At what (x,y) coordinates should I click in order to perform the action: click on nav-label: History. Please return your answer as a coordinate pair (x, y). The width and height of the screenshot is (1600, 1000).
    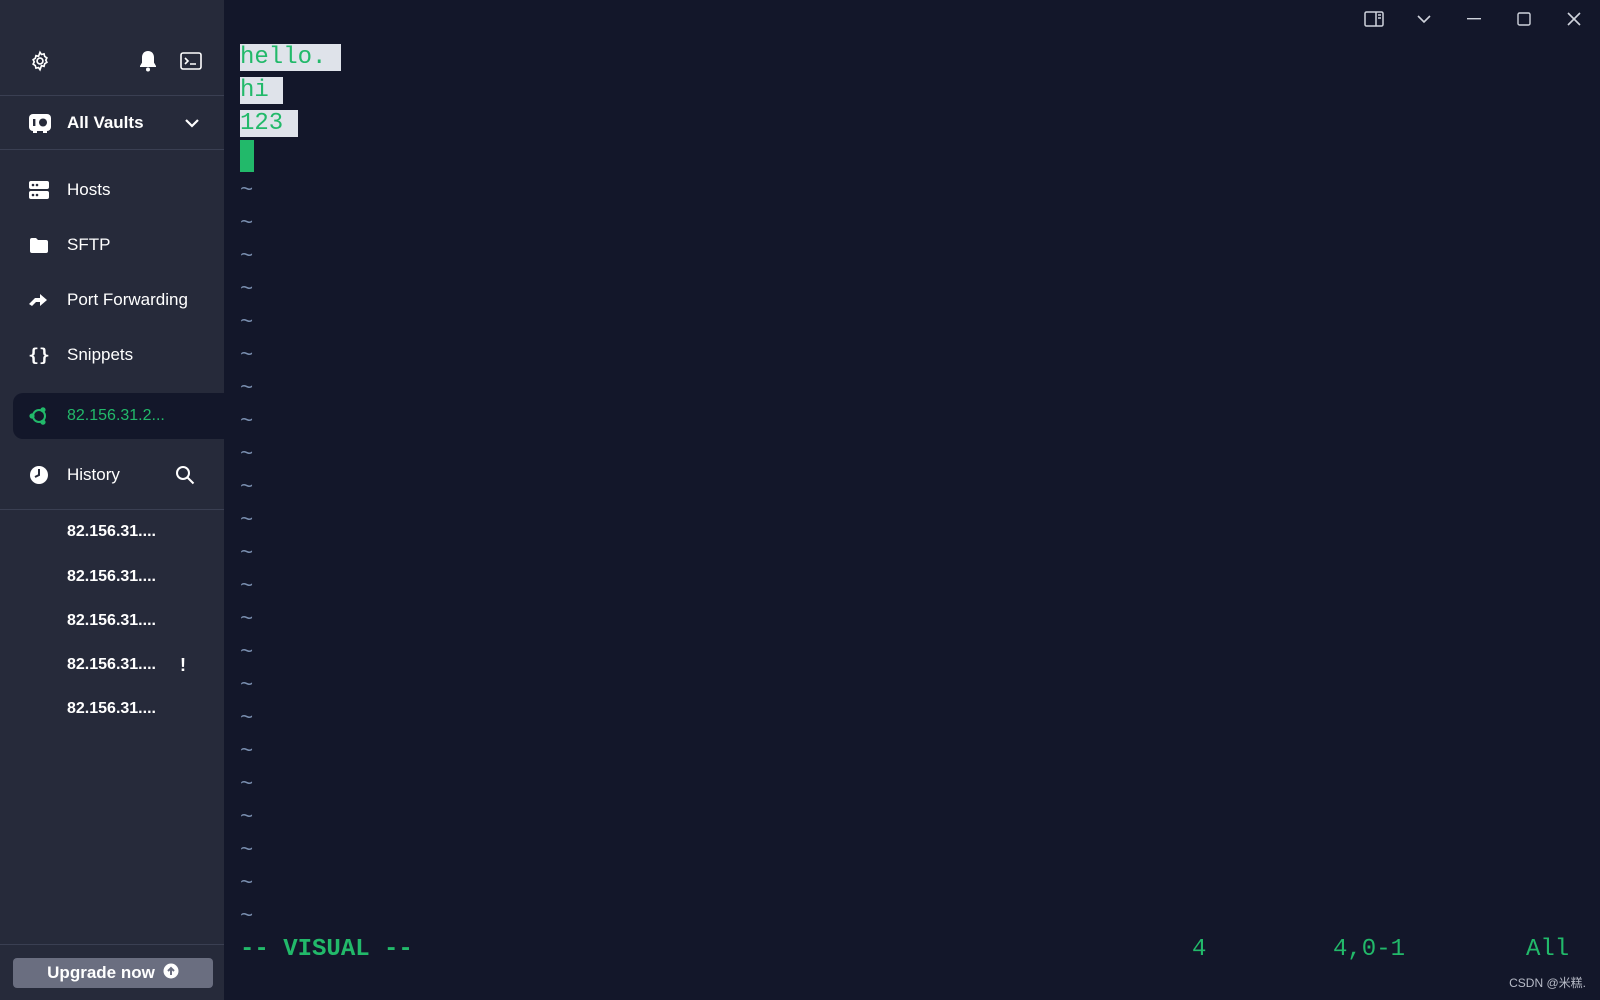
    Looking at the image, I should click on (93, 474).